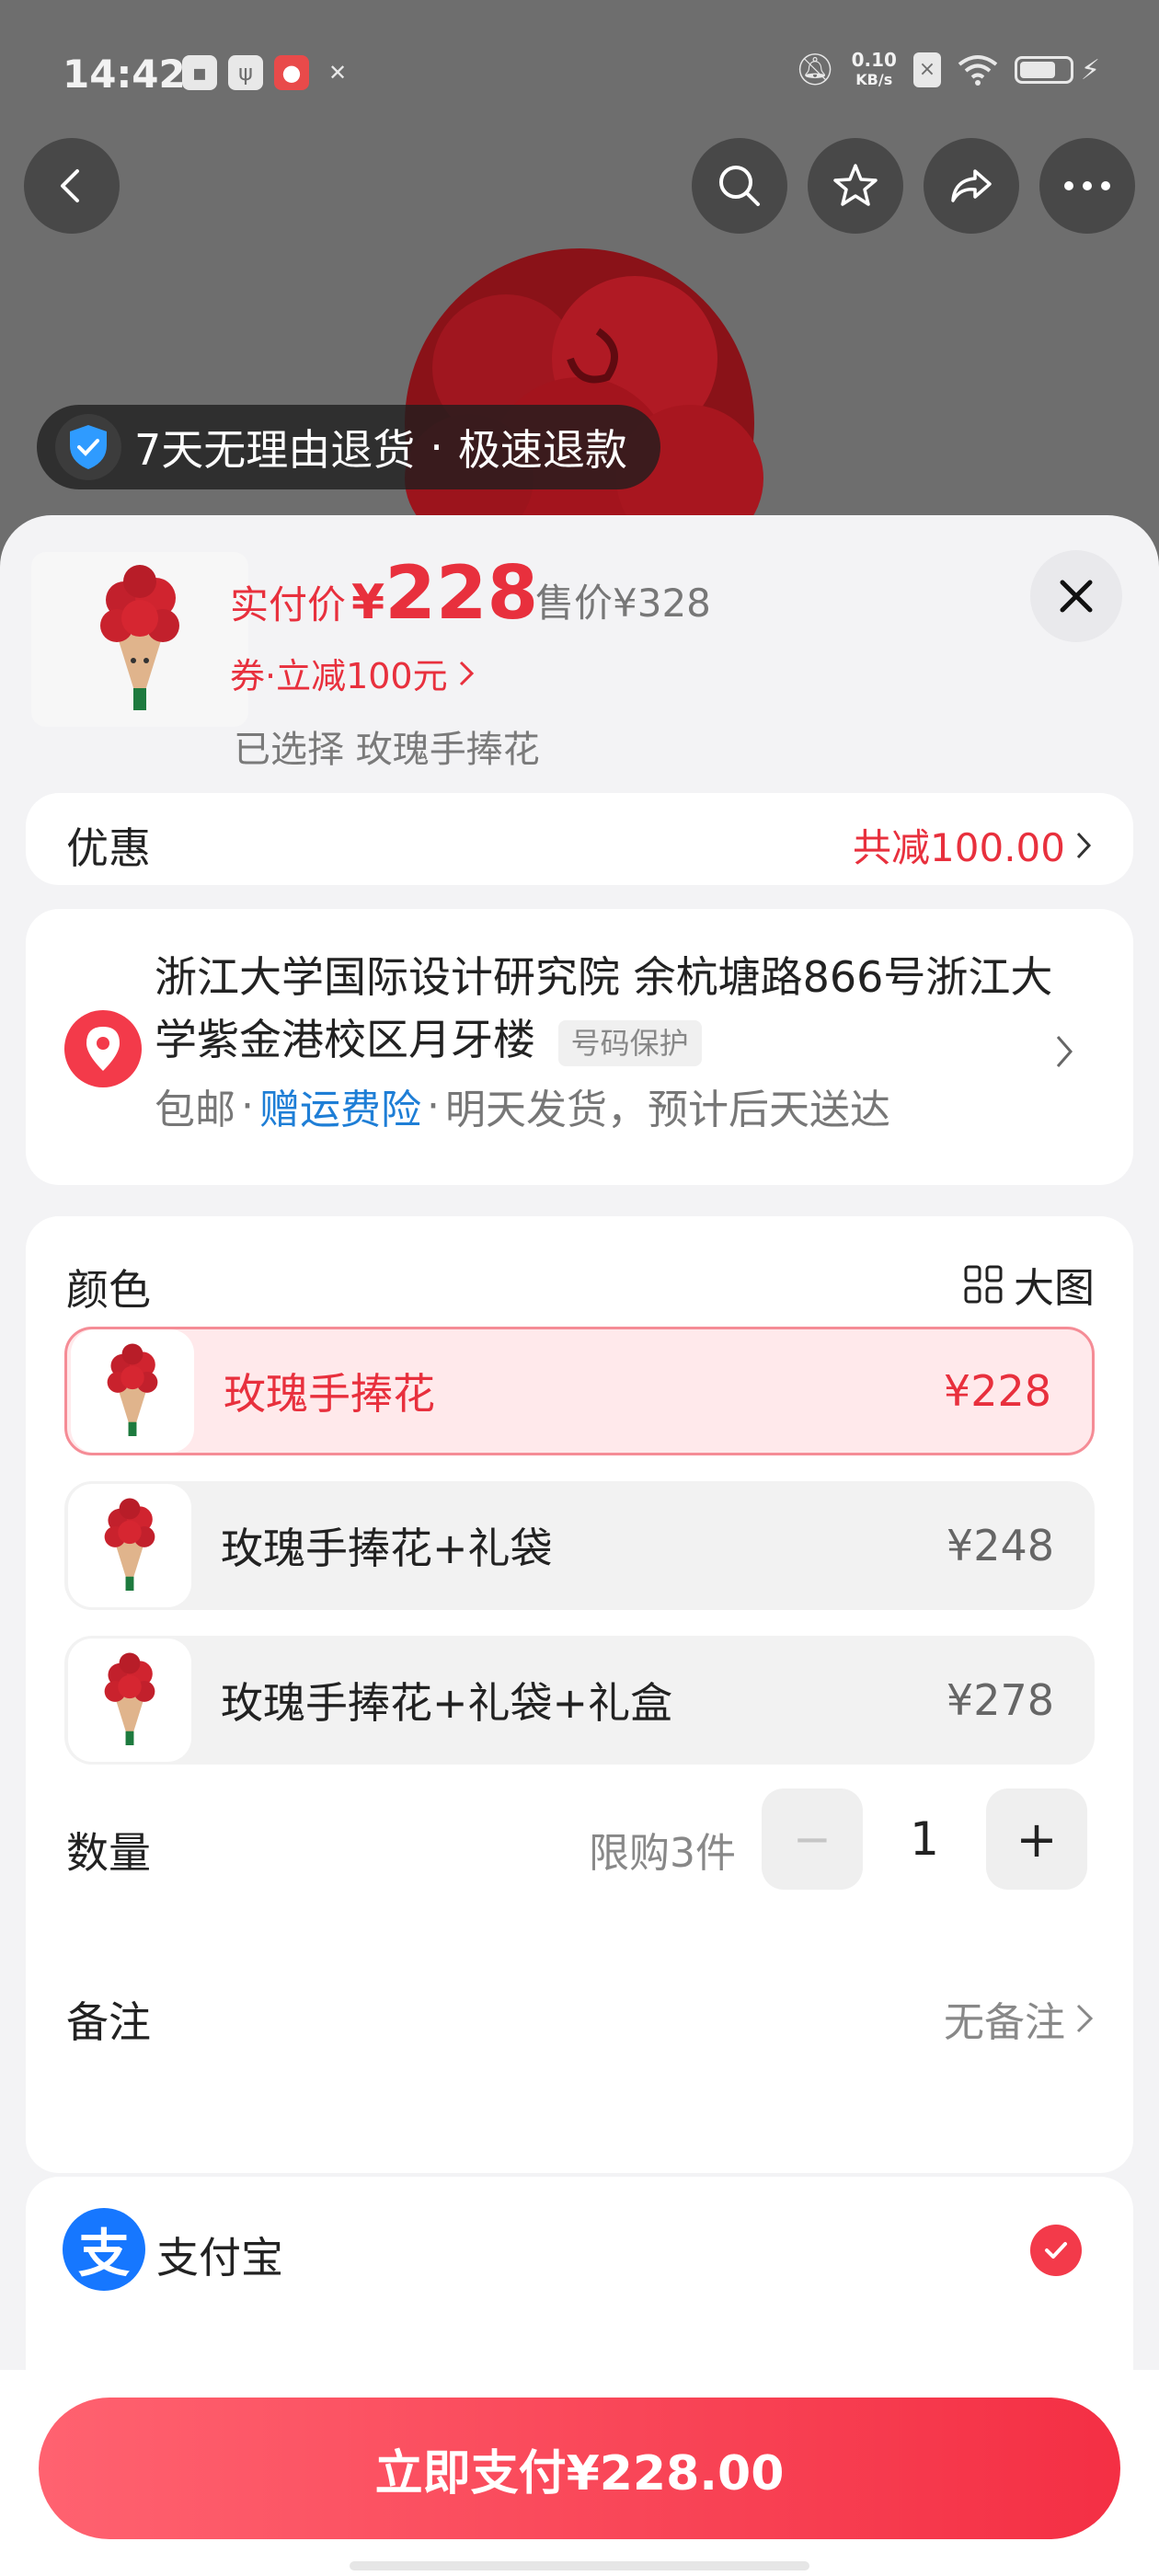 Image resolution: width=1159 pixels, height=2576 pixels. What do you see at coordinates (1000, 1545) in the screenshot?
I see `option-price: ¥248` at bounding box center [1000, 1545].